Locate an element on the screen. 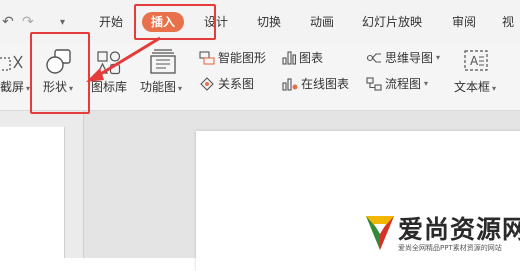  undo-icon: ↶ is located at coordinates (8, 22).